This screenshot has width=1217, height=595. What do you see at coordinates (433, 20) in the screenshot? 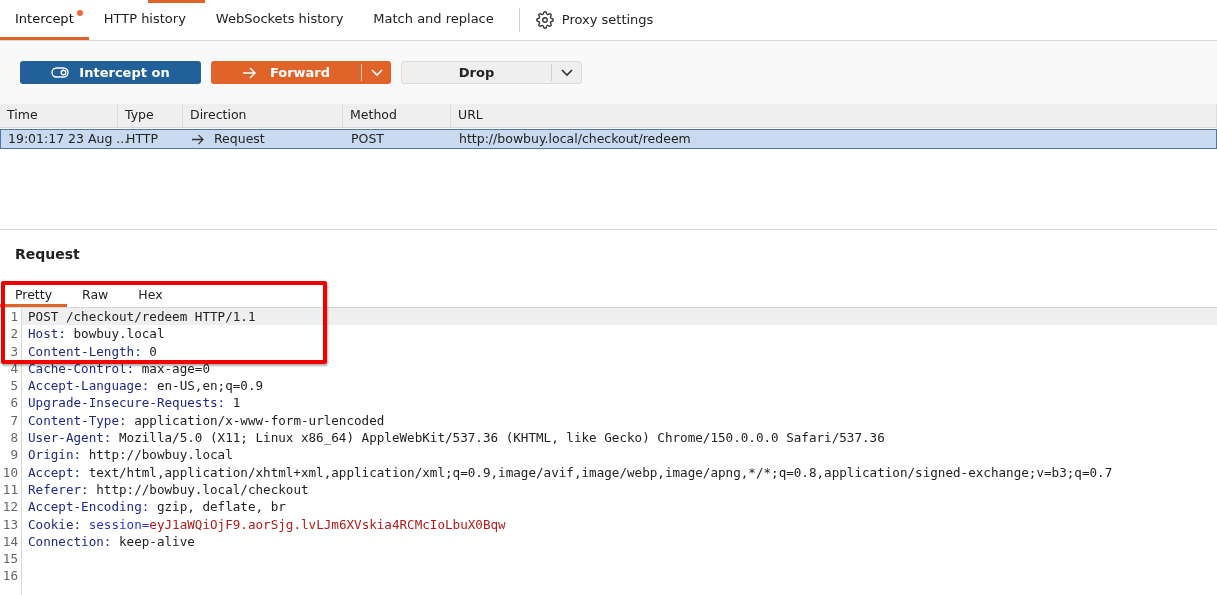
I see `proxy-tab: Match and replace` at bounding box center [433, 20].